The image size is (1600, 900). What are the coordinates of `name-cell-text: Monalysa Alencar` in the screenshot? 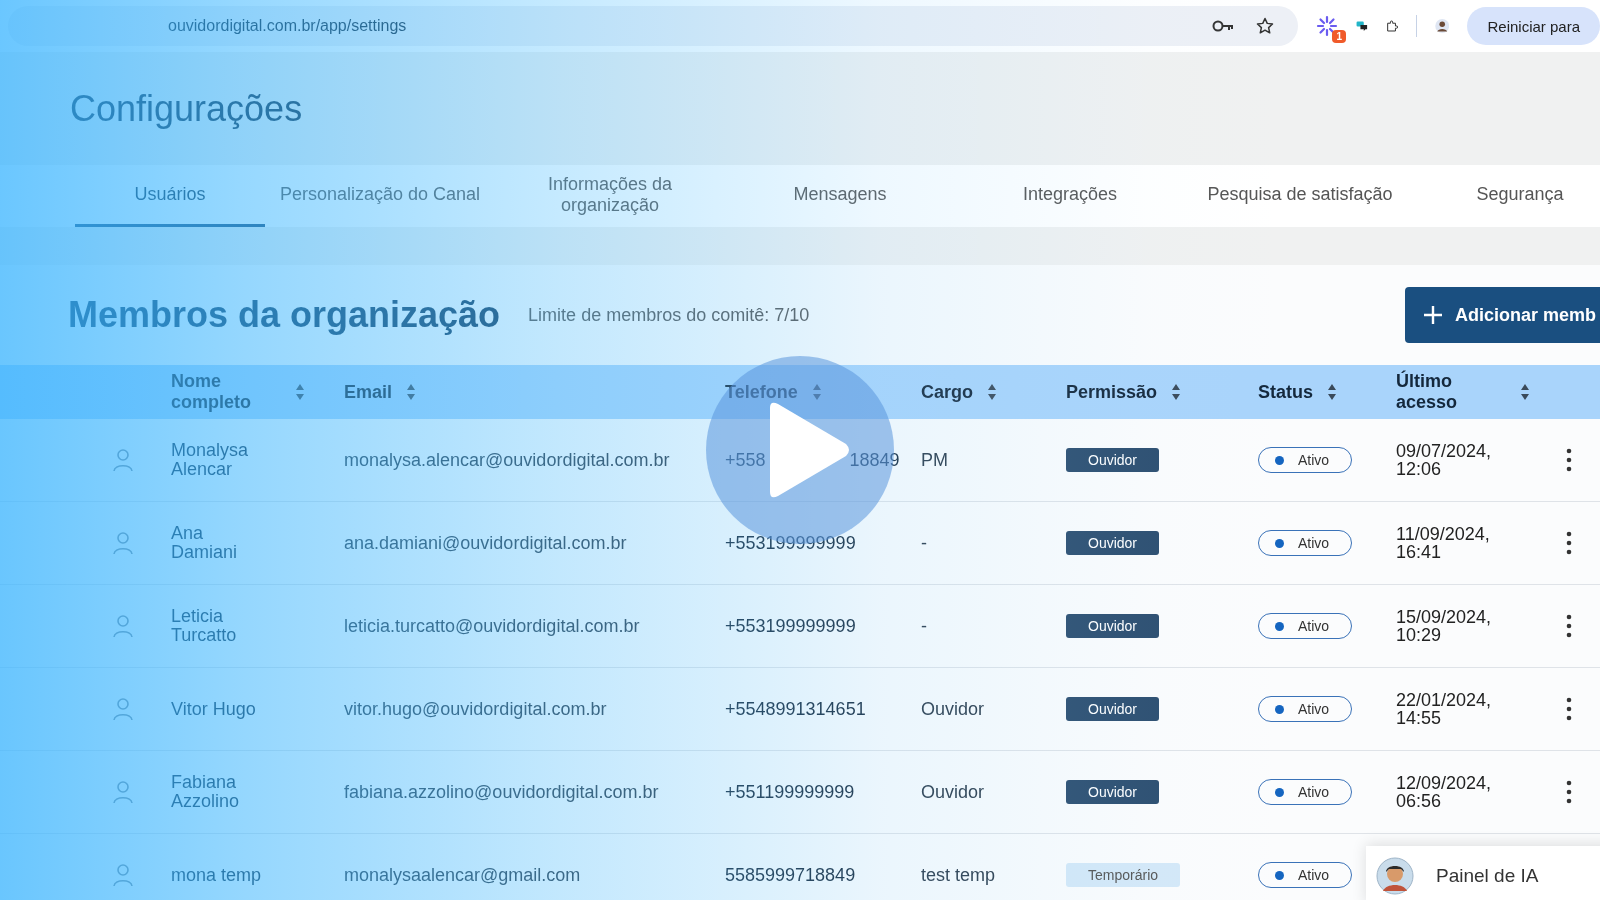 It's located at (210, 460).